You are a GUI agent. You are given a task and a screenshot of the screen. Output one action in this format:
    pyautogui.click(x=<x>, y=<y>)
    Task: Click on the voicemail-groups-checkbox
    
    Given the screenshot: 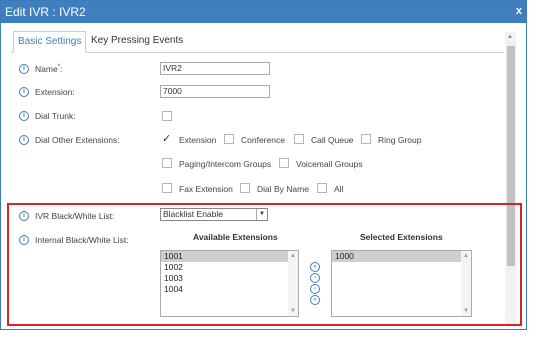 What is the action you would take?
    pyautogui.click(x=284, y=163)
    